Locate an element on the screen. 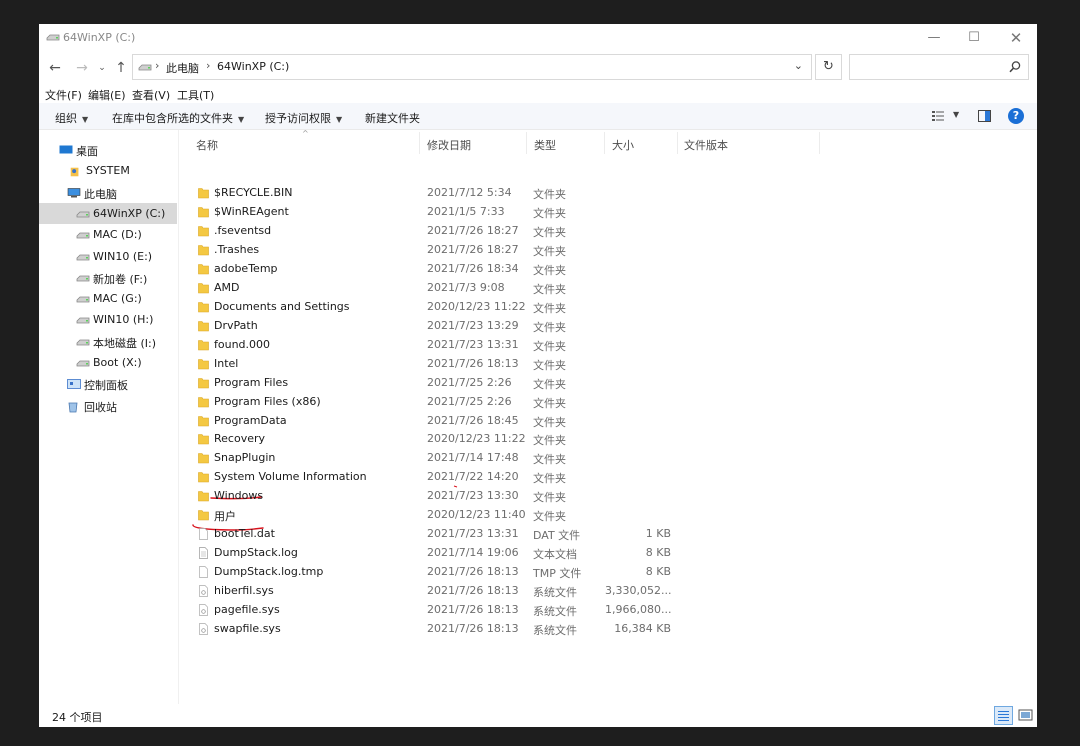 This screenshot has width=1080, height=746. organize-button: 组织 ▼ is located at coordinates (71, 118).